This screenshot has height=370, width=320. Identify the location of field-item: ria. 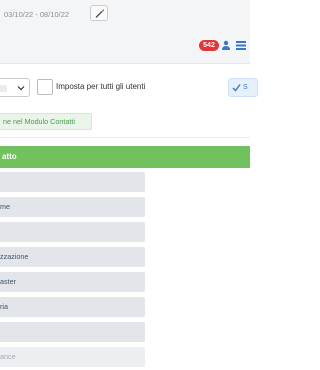
(72, 307).